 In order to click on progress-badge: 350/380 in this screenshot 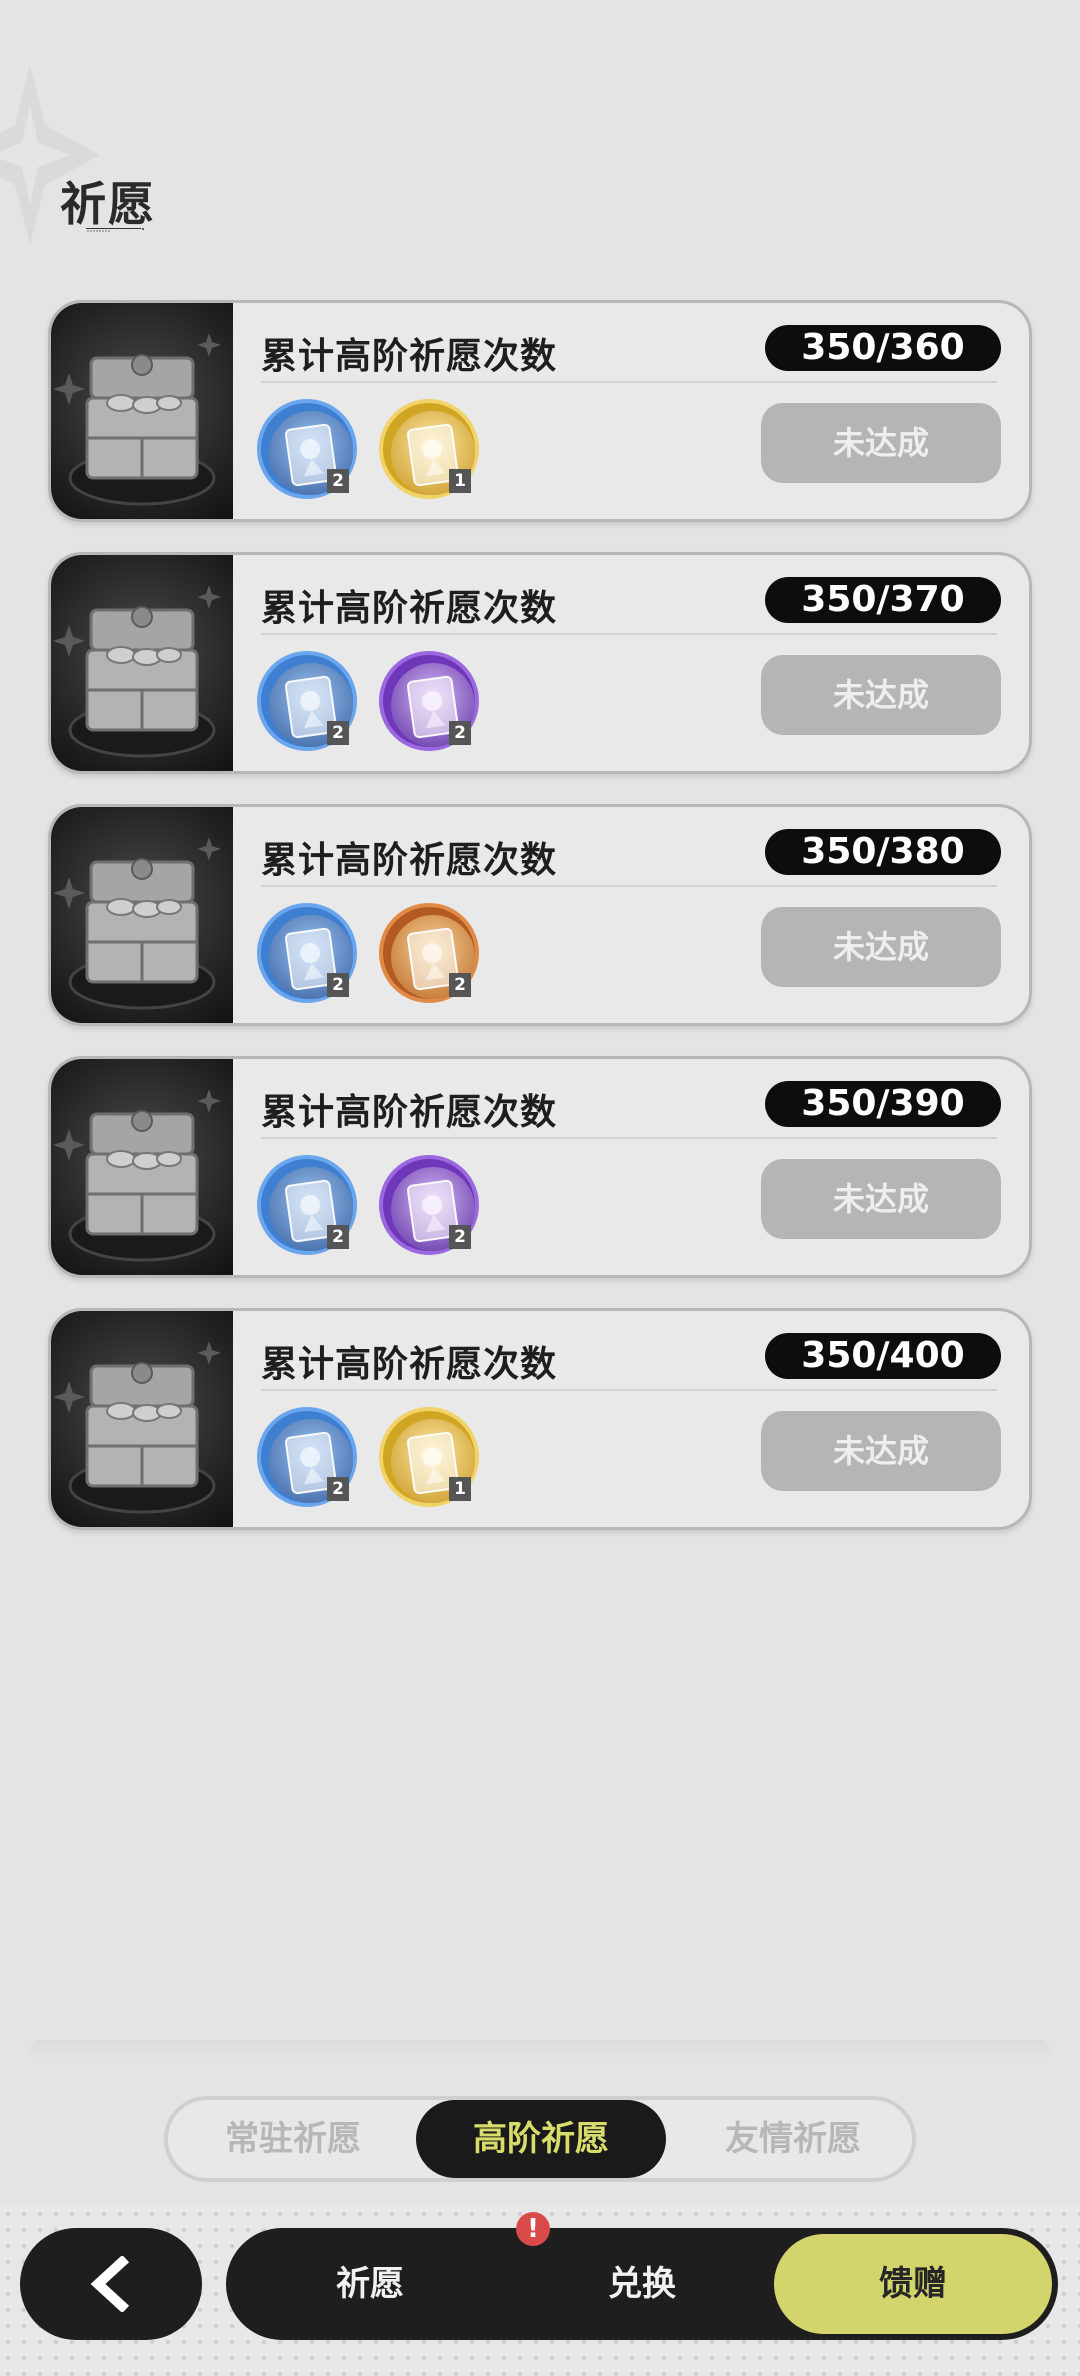, I will do `click(883, 852)`.